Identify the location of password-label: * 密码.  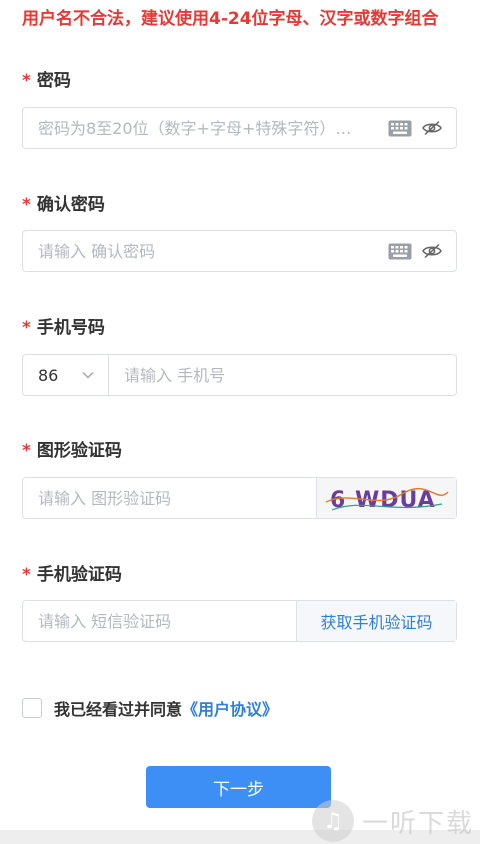
(46, 78).